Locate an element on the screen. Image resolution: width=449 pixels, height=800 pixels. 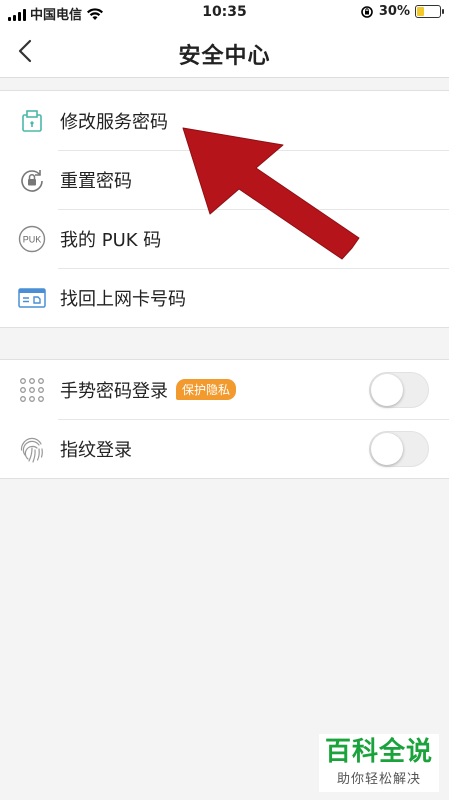
reset-lock-icon is located at coordinates (32, 180).